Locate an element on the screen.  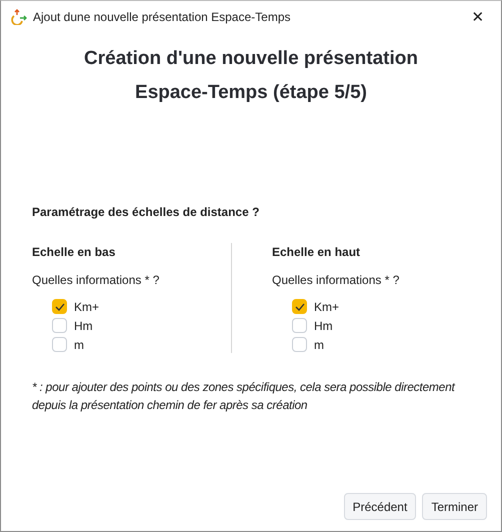
column-title: Echelle en bas is located at coordinates (74, 252).